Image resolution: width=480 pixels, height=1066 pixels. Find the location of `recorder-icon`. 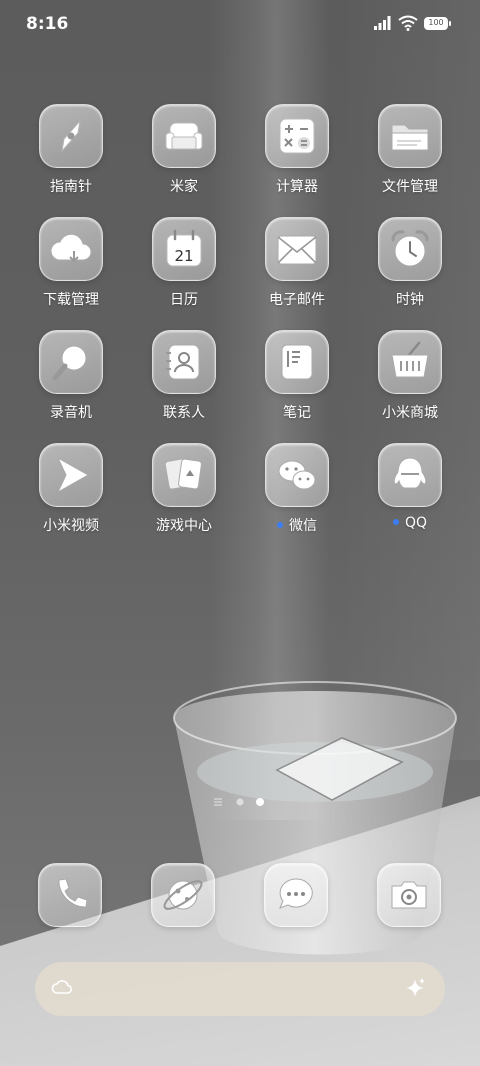

recorder-icon is located at coordinates (69, 363).